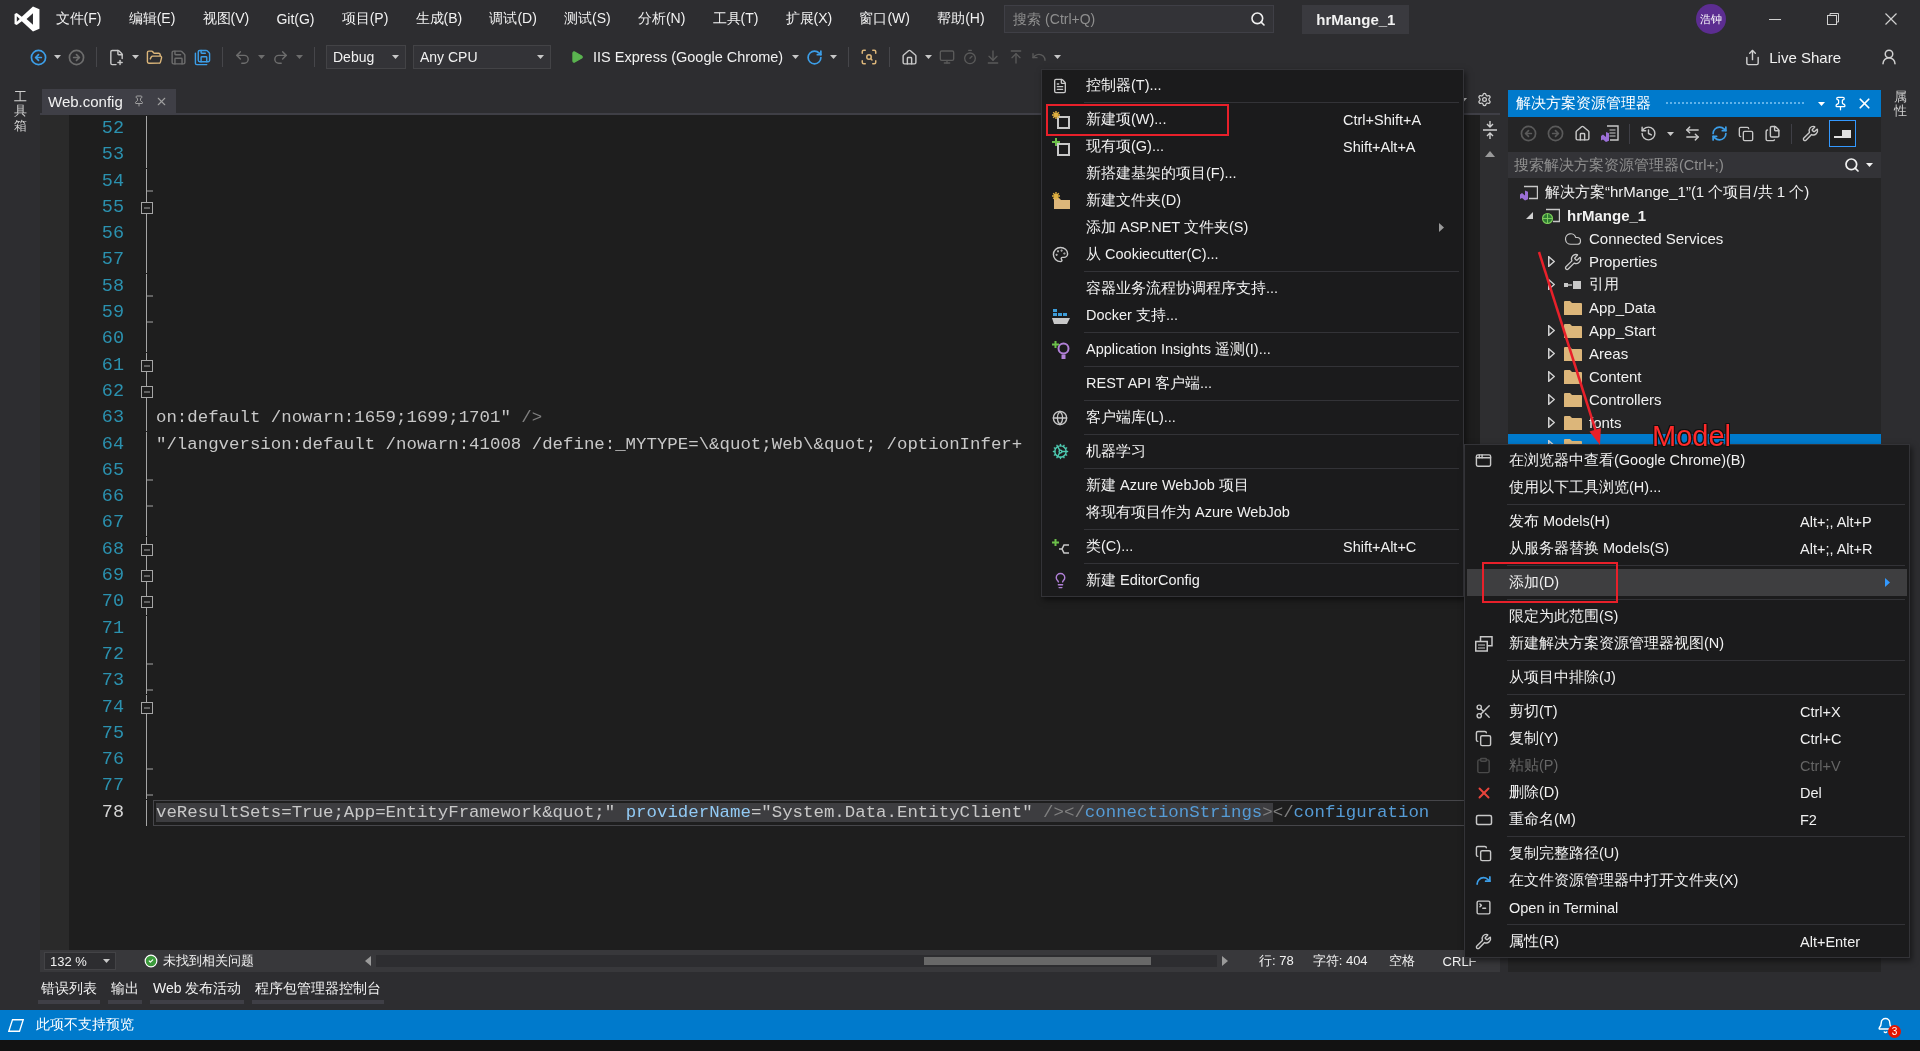 This screenshot has height=1051, width=1920. What do you see at coordinates (1711, 19) in the screenshot?
I see `account-avatar: 浩钟` at bounding box center [1711, 19].